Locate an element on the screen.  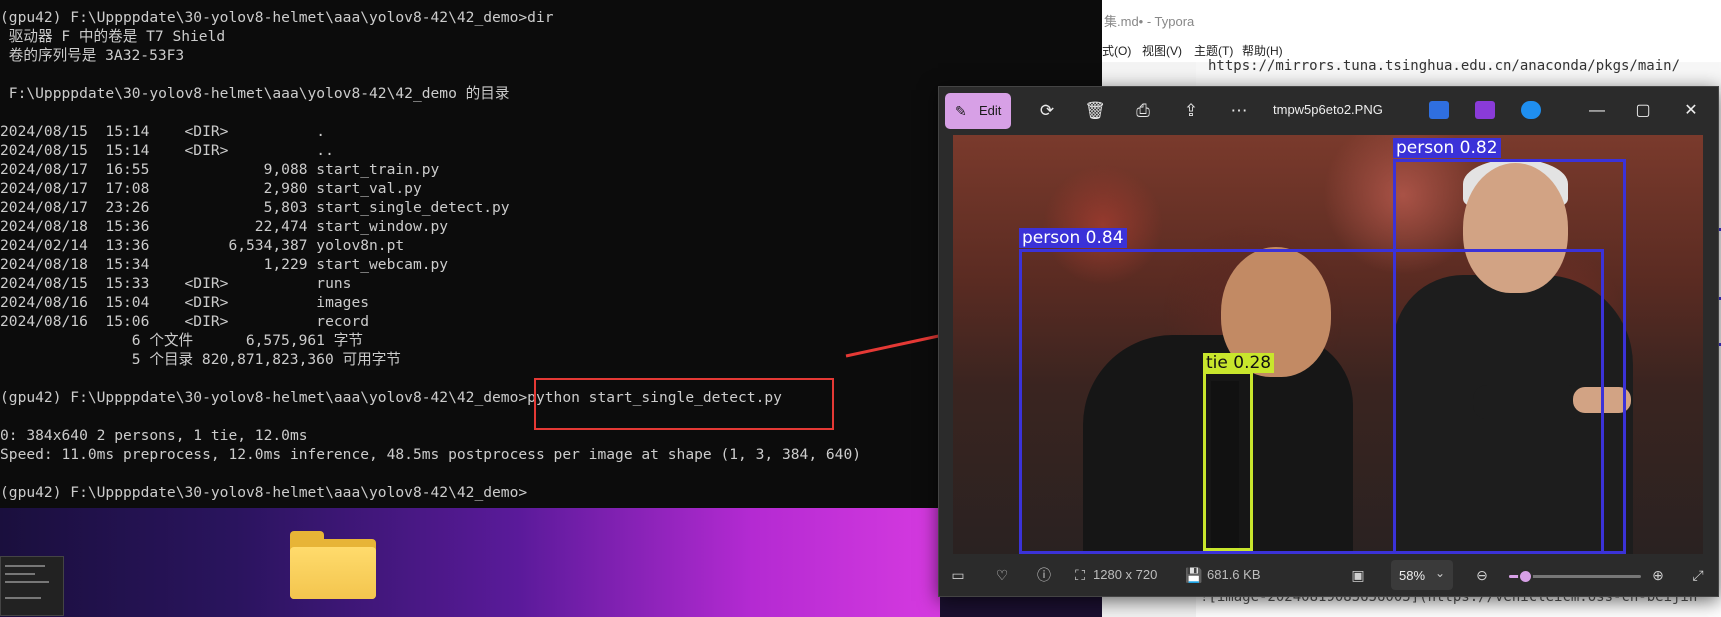
viewer-toolbar: ✎ Edit ⟳ 🗑 ⎙ ⇪ ⋯ tmpw5p6eto2.PNG — ▢ ✕ is located at coordinates (1328, 111).